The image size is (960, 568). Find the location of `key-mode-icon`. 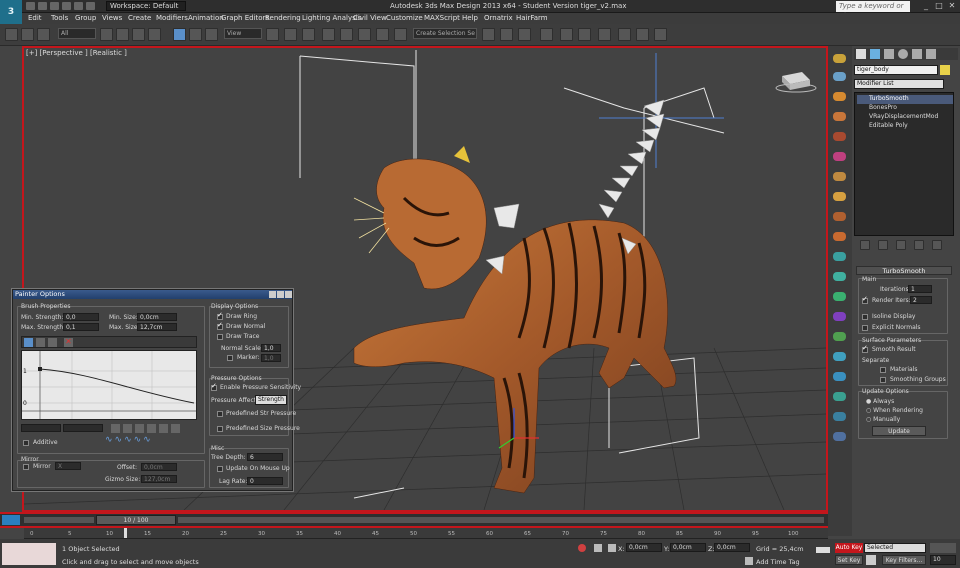

key-mode-icon is located at coordinates (823, 550).